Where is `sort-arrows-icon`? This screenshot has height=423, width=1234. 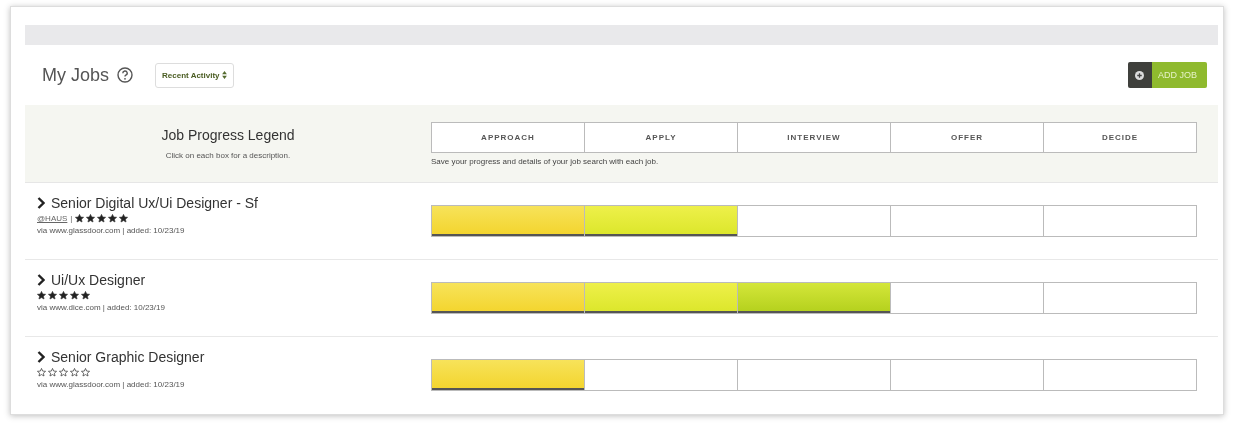
sort-arrows-icon is located at coordinates (224, 75).